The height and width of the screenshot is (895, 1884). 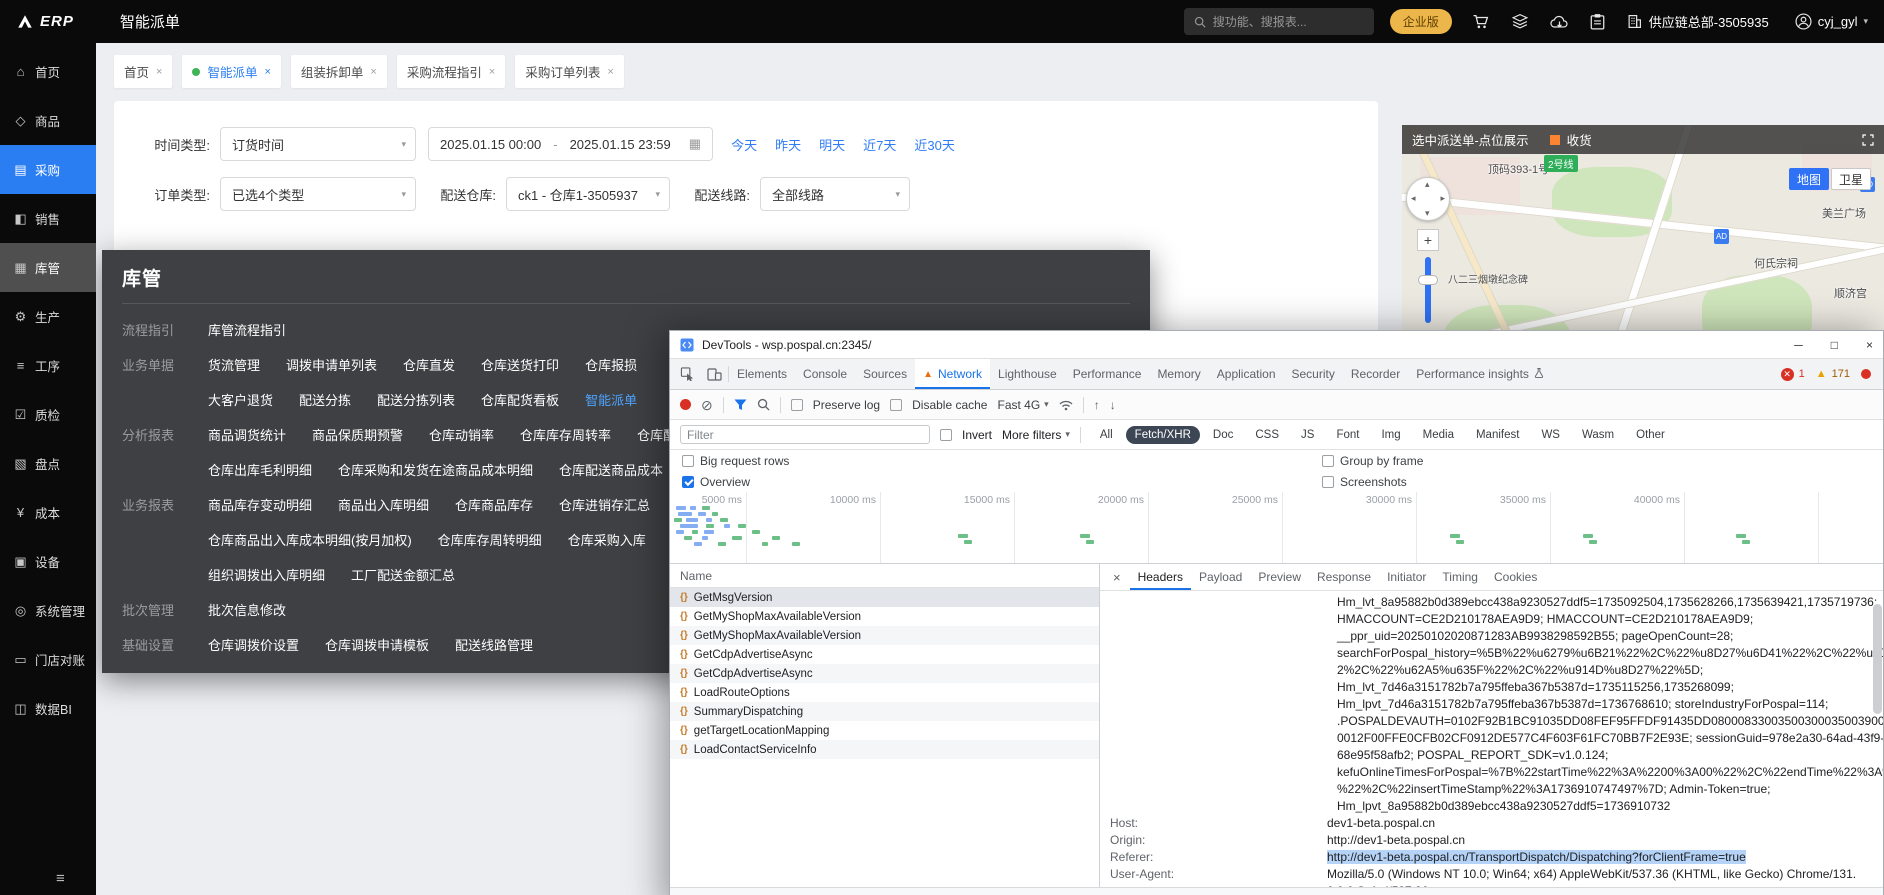 I want to click on details-tab-Initiator: Initiator, so click(x=1406, y=577).